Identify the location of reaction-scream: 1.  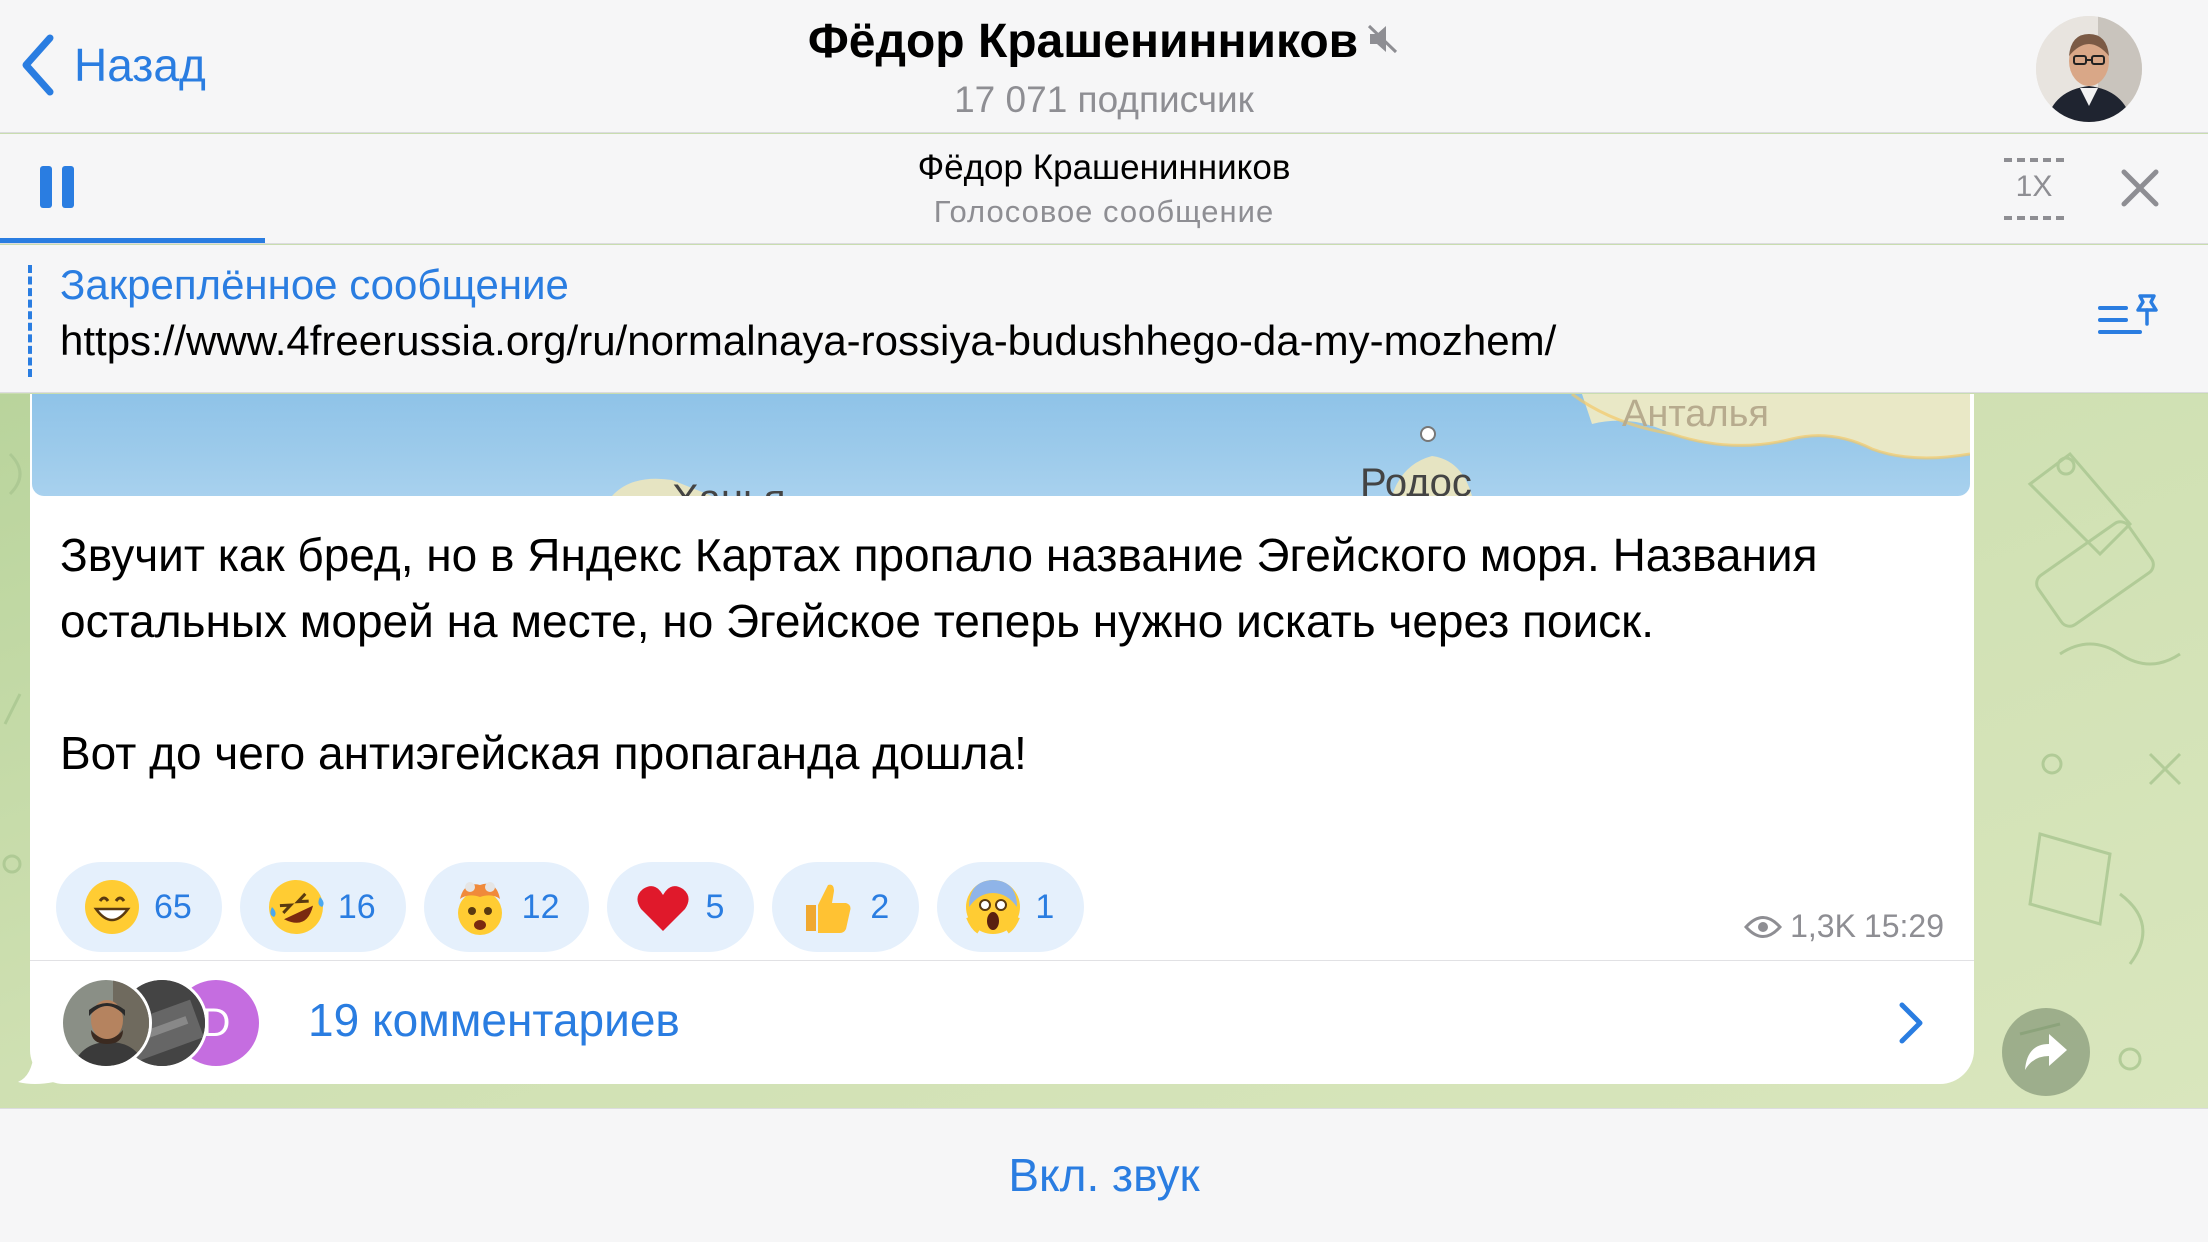
(1011, 907).